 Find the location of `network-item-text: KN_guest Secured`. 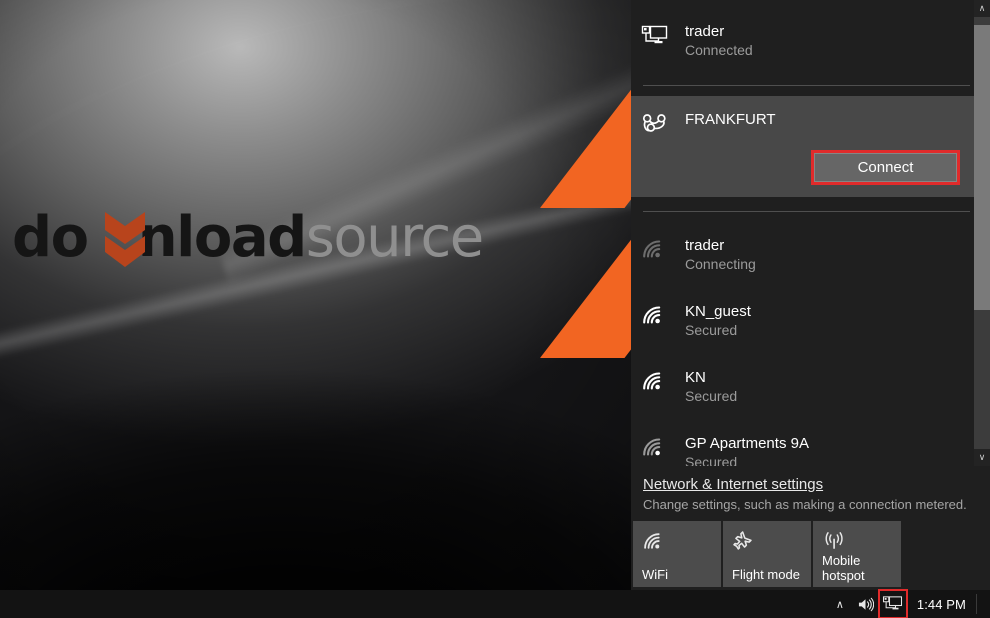

network-item-text: KN_guest Secured is located at coordinates (829, 321).